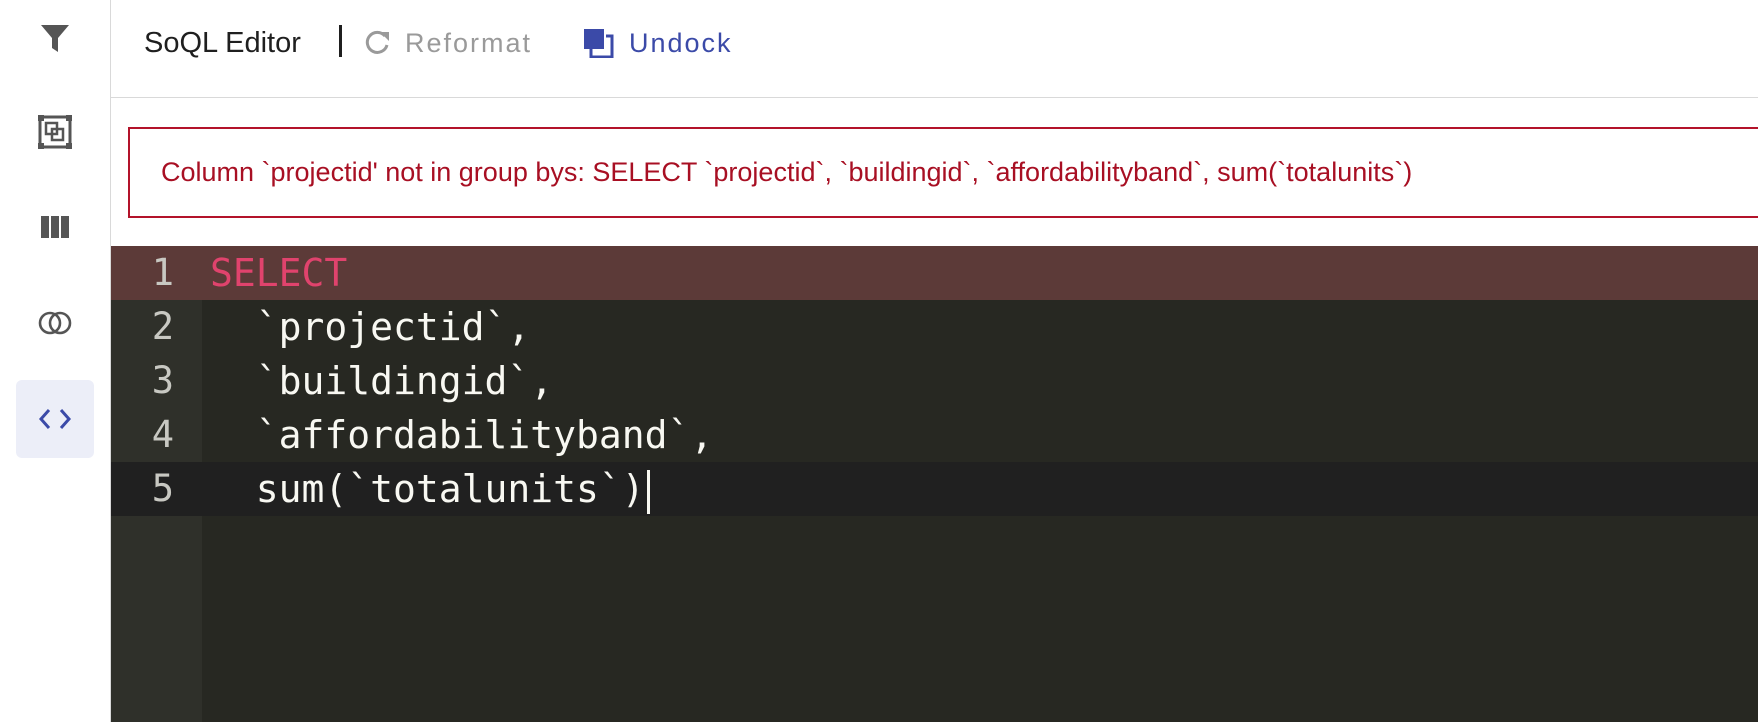  Describe the element at coordinates (934, 273) in the screenshot. I see `editor-line: 1 SELECT` at that location.